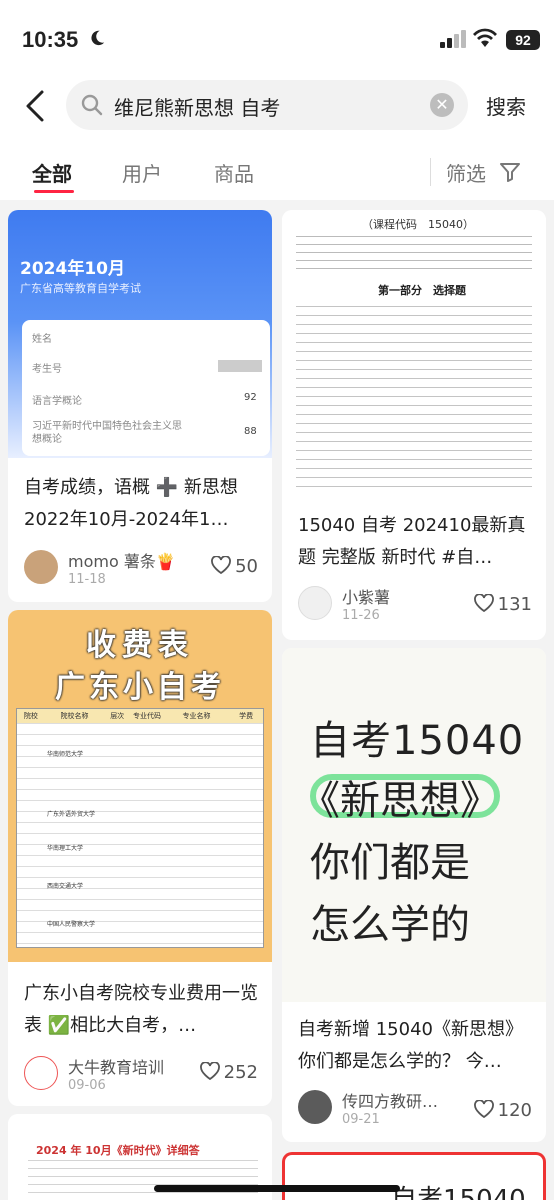 Image resolution: width=554 pixels, height=1200 pixels. What do you see at coordinates (47, 369) in the screenshot?
I see `score-row-label: 考生号` at bounding box center [47, 369].